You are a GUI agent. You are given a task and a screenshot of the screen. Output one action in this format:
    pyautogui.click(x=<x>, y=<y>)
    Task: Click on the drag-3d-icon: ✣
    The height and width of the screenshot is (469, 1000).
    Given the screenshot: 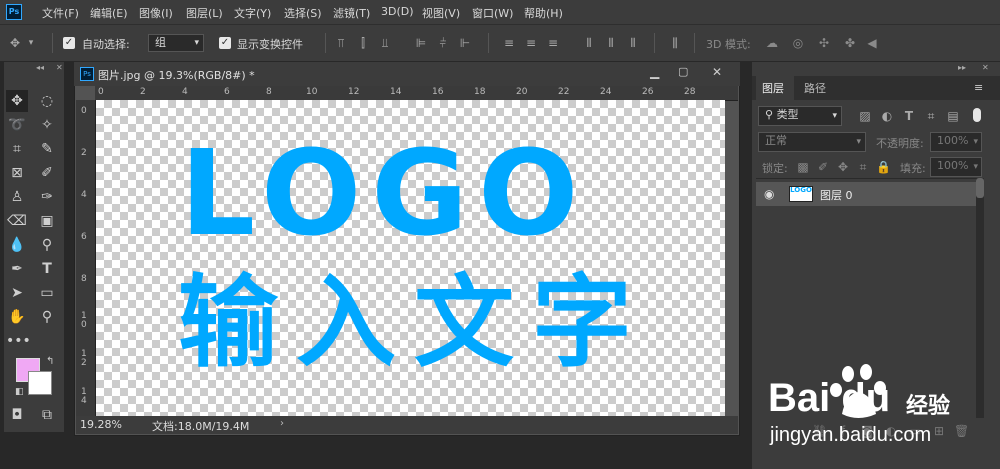 What is the action you would take?
    pyautogui.click(x=824, y=43)
    